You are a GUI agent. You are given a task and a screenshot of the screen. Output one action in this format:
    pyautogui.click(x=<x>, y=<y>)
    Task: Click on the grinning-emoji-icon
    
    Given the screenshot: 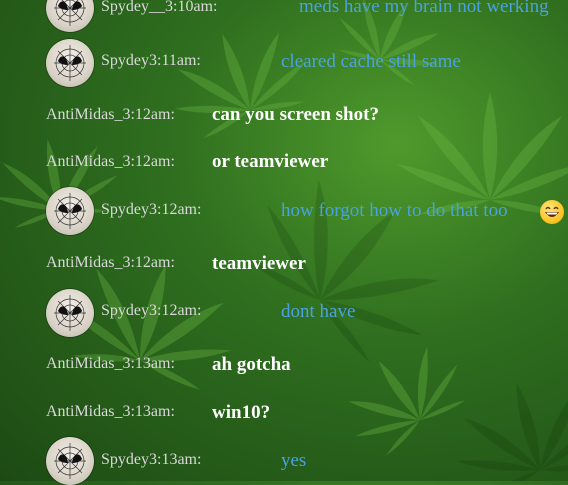 What is the action you would take?
    pyautogui.click(x=552, y=212)
    